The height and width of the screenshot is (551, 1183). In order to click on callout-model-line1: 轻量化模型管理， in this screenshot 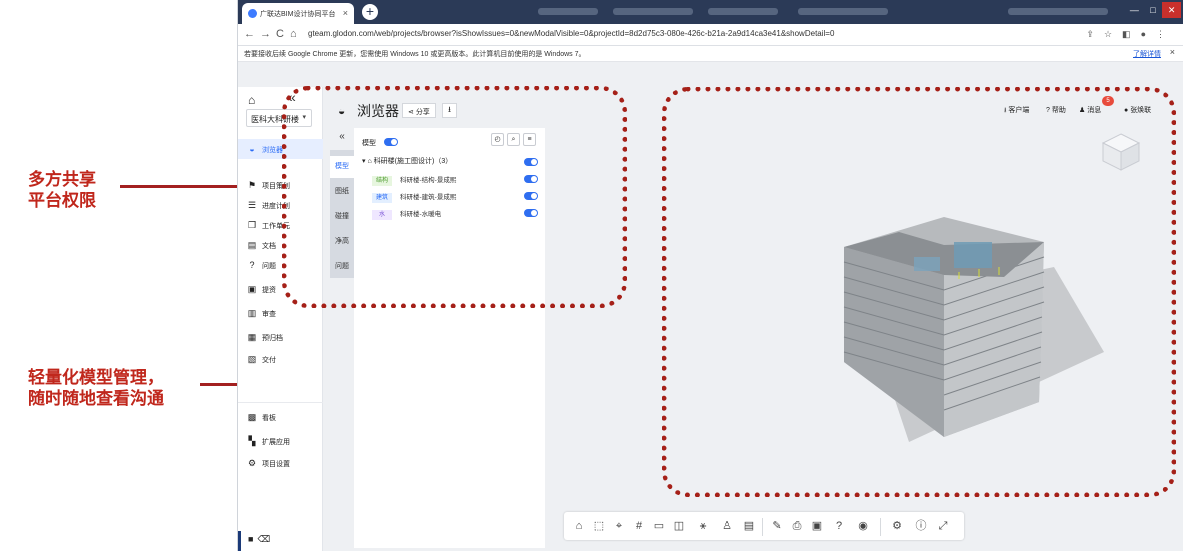, I will do `click(96, 378)`.